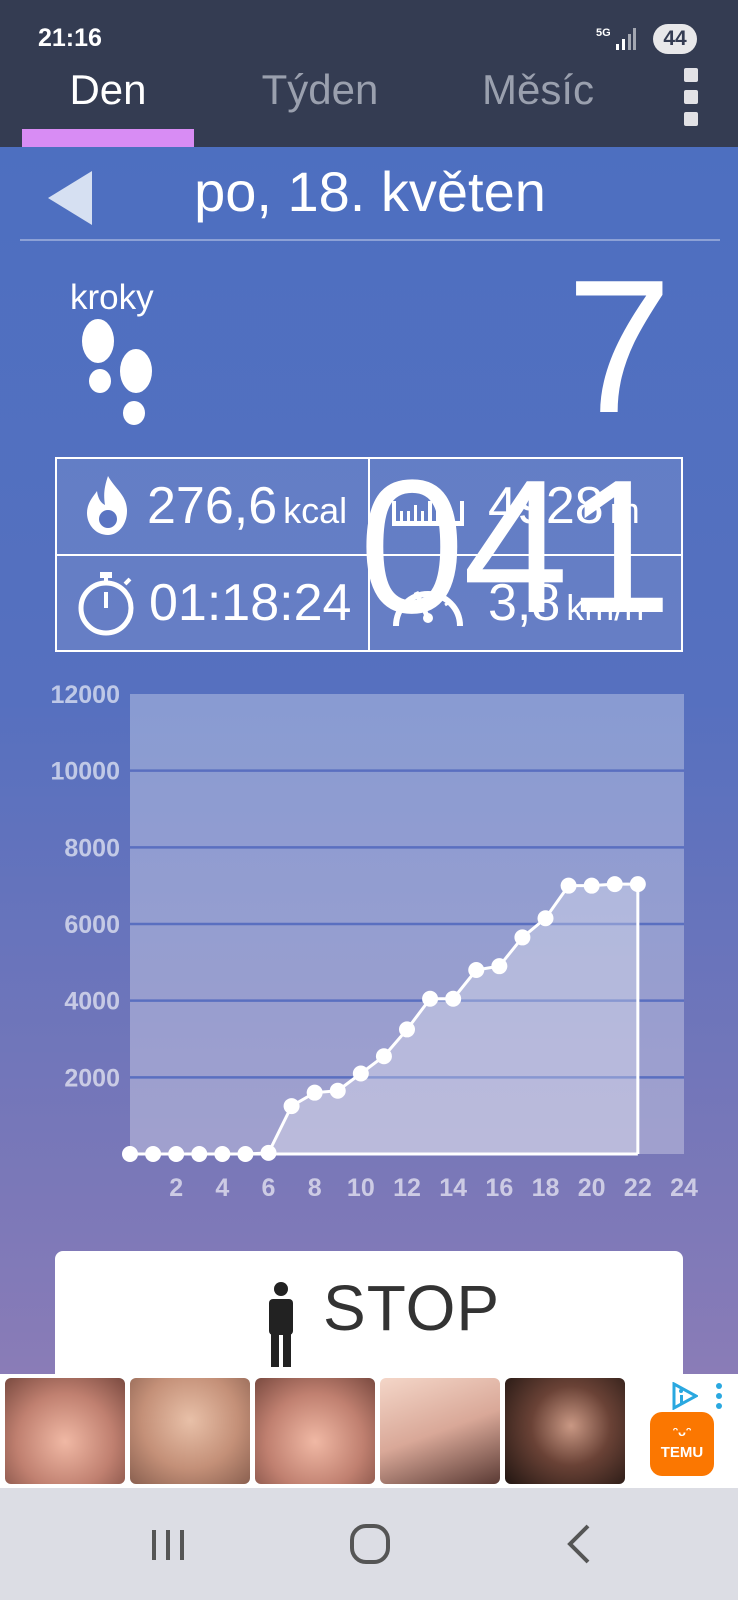 Image resolution: width=738 pixels, height=1600 pixels. Describe the element at coordinates (108, 138) in the screenshot. I see `active-tab-indicator` at that location.